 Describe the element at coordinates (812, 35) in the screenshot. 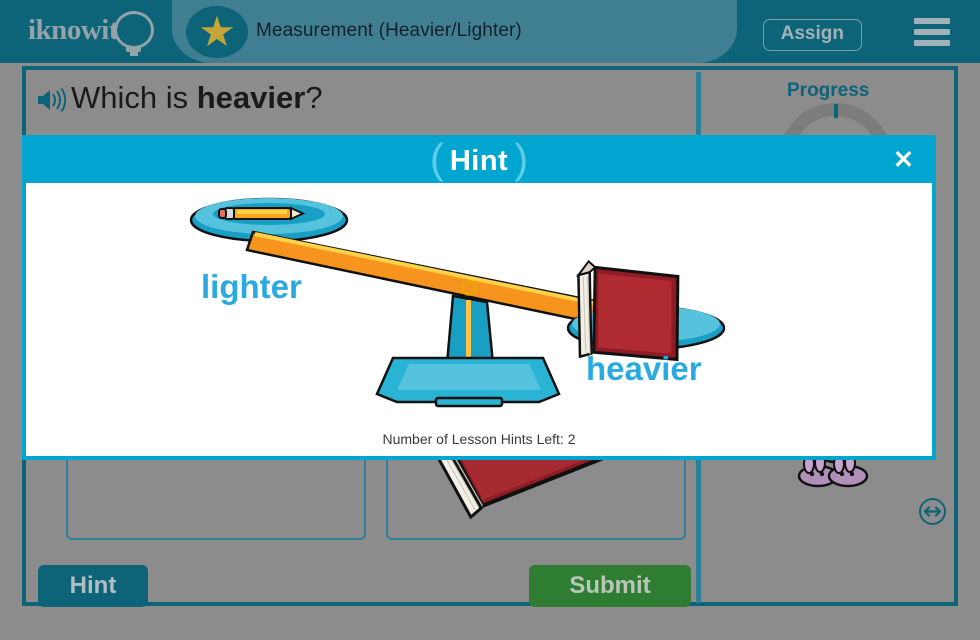

I see `assign-button: Assign` at that location.